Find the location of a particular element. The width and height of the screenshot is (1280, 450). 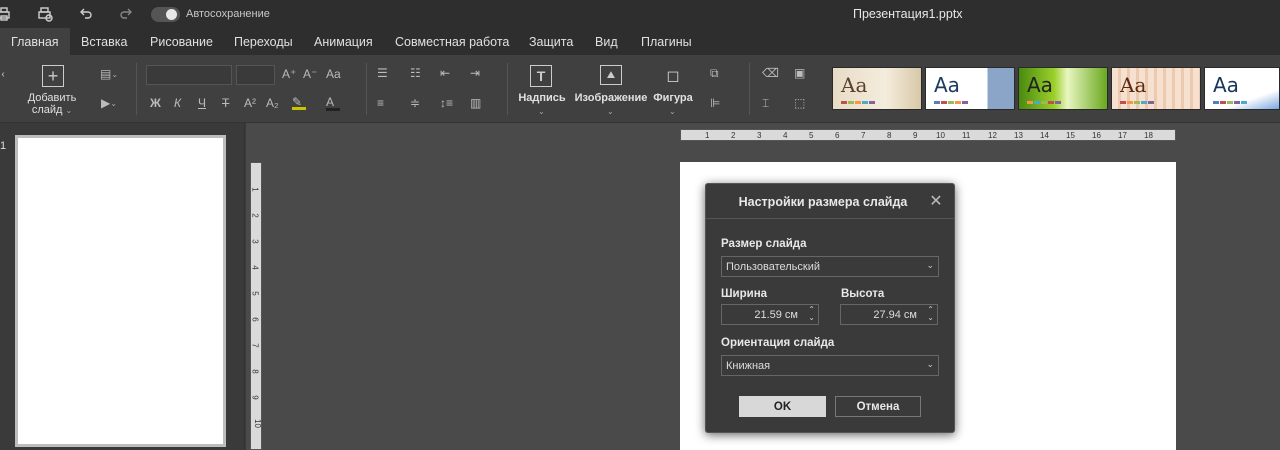

increase-indent-icon: ⇥ is located at coordinates (475, 73).